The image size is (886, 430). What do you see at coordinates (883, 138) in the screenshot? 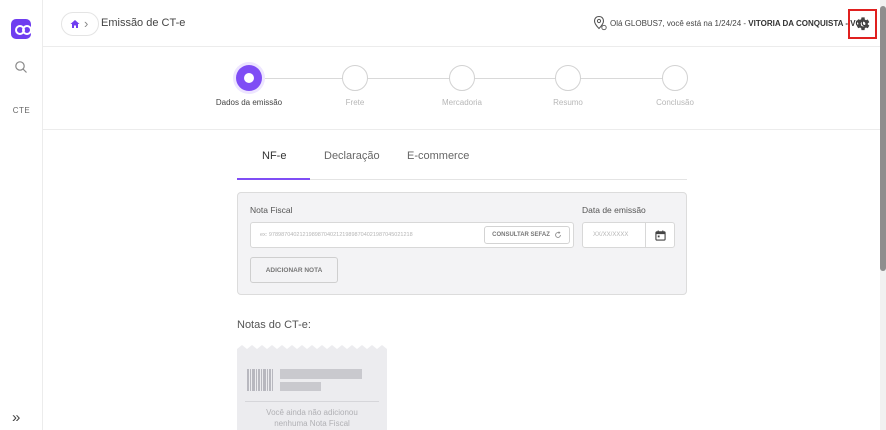
I see `scrollbar-thumb` at bounding box center [883, 138].